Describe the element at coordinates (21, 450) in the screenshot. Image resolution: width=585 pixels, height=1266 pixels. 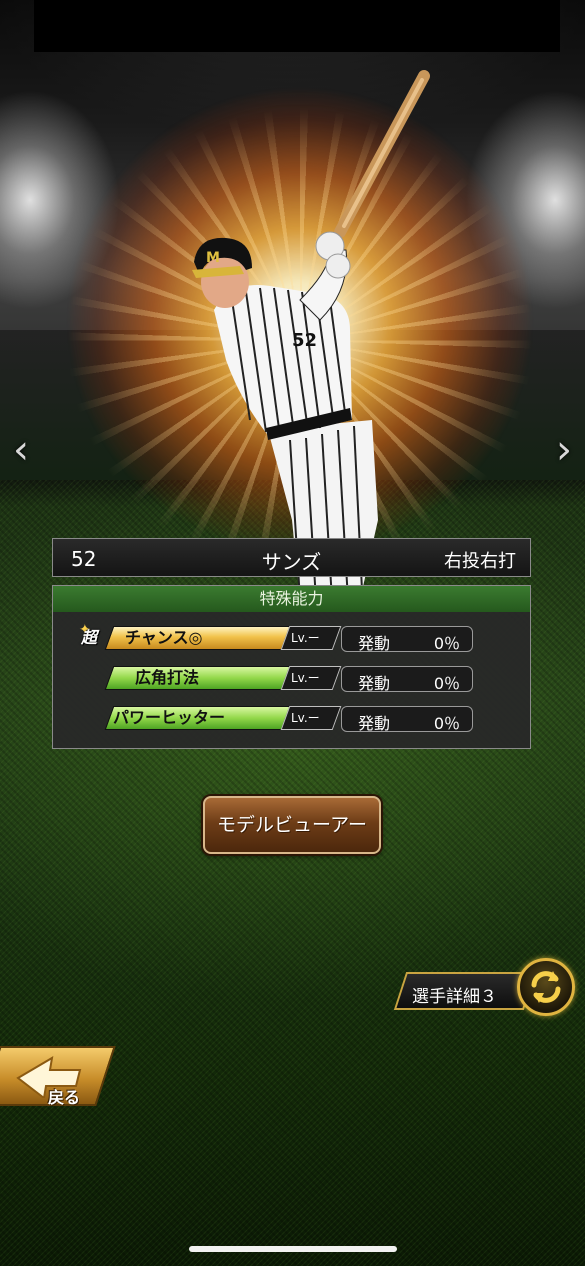
I see `chevron-left-icon: ‹` at that location.